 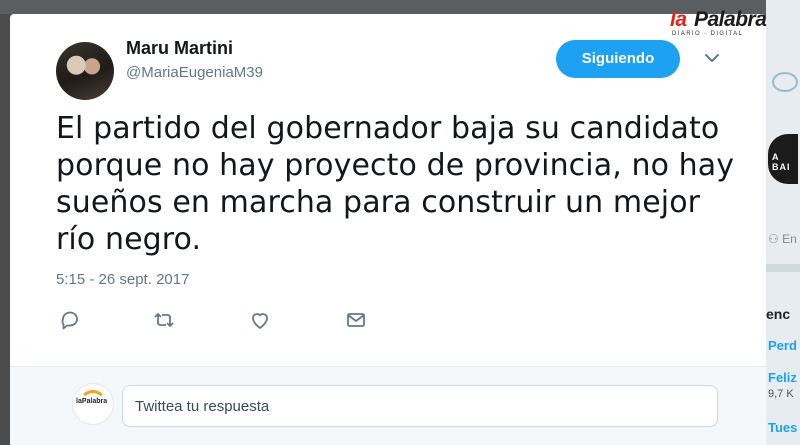 What do you see at coordinates (122, 279) in the screenshot?
I see `tweet-timestamp: 5:15 - 26 sept. 2017` at bounding box center [122, 279].